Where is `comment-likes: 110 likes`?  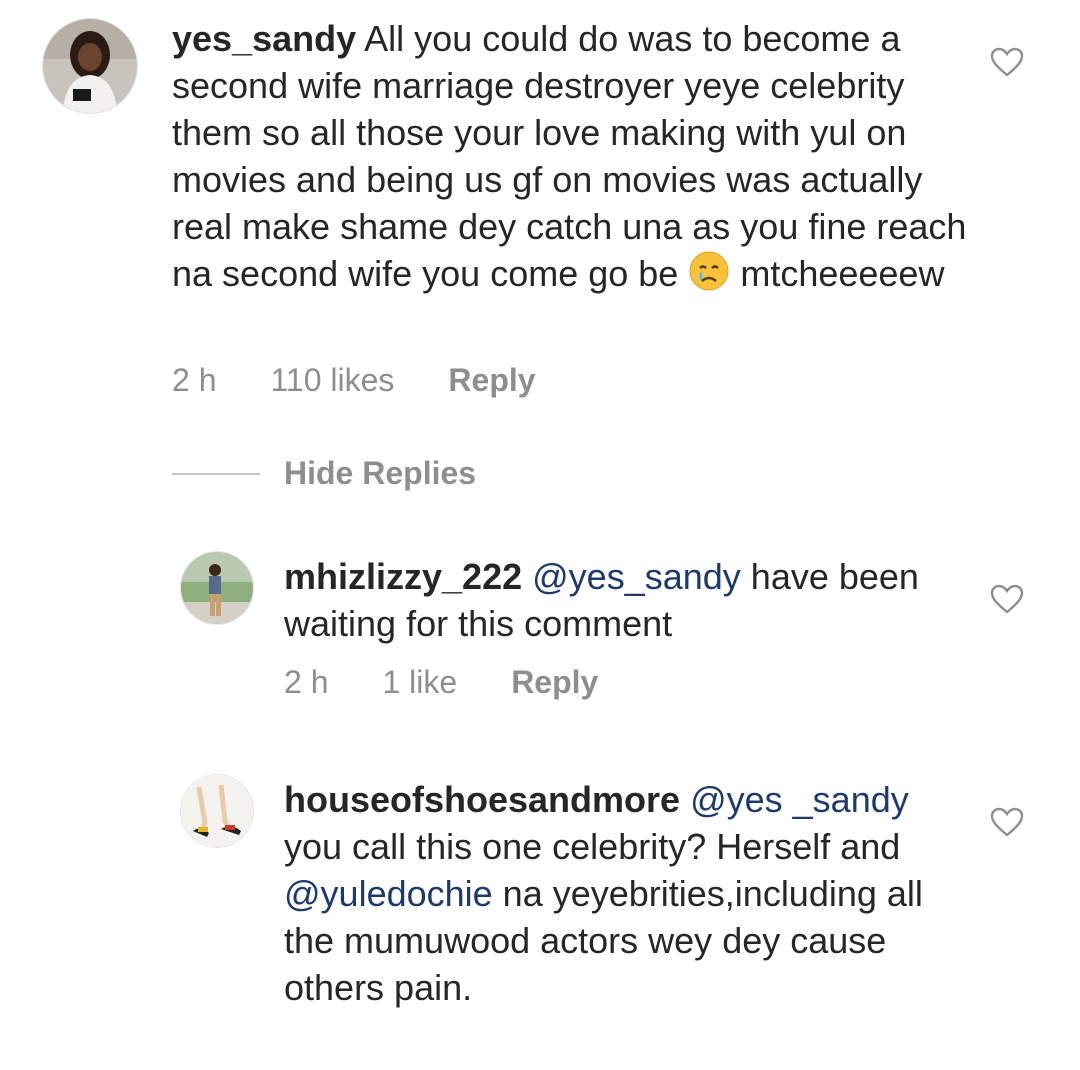 comment-likes: 110 likes is located at coordinates (332, 380).